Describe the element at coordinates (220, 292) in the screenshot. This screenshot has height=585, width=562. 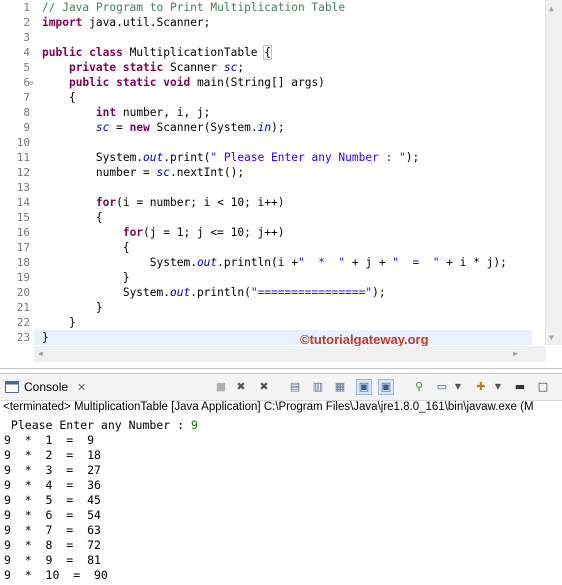
I see `code-text: .println(` at that location.